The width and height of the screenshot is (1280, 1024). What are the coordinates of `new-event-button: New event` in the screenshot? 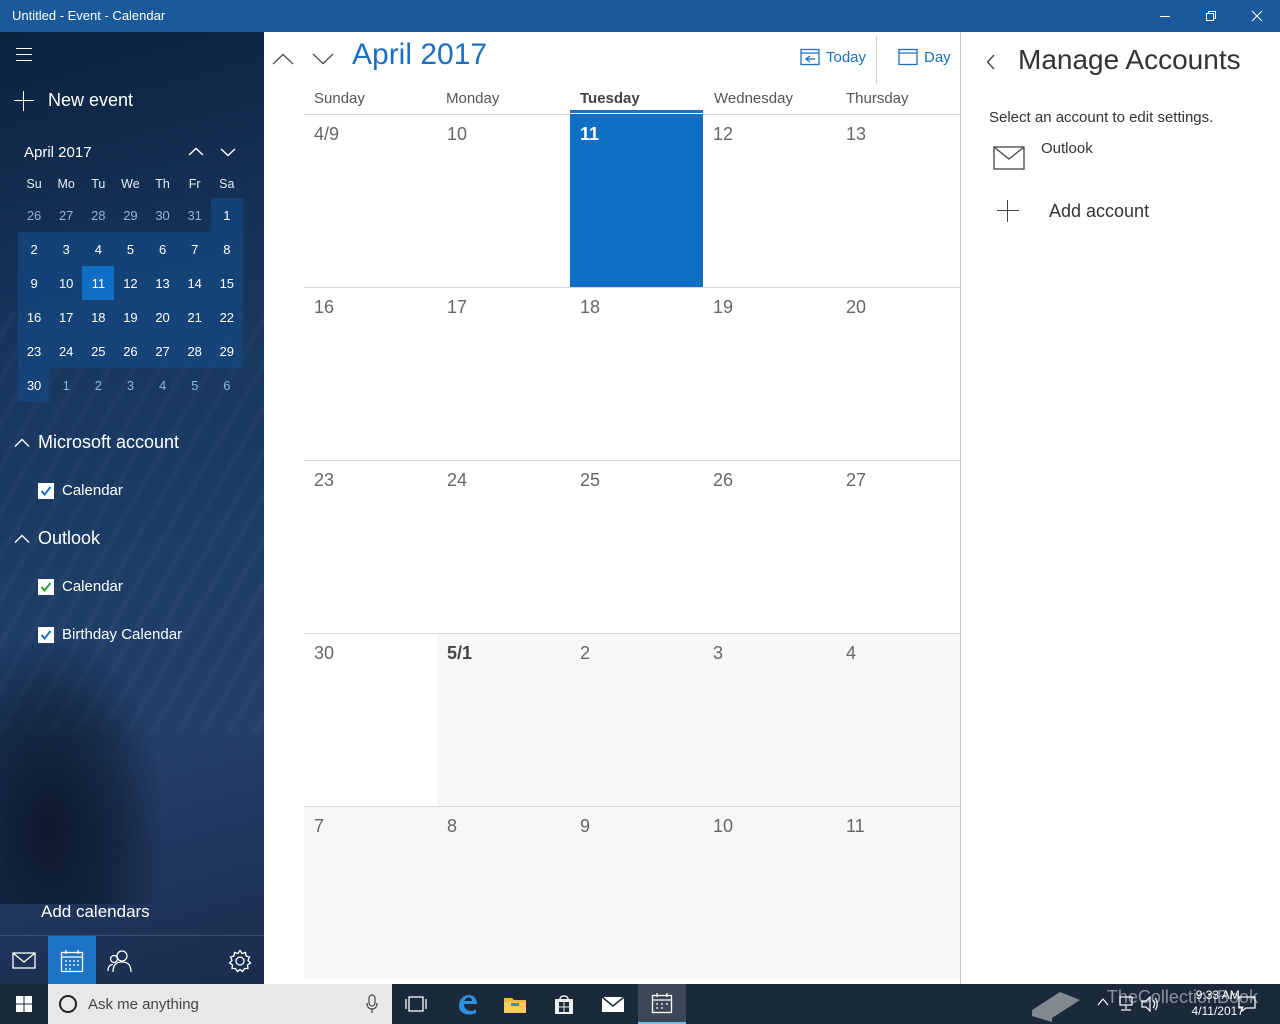 It's located at (73, 100).